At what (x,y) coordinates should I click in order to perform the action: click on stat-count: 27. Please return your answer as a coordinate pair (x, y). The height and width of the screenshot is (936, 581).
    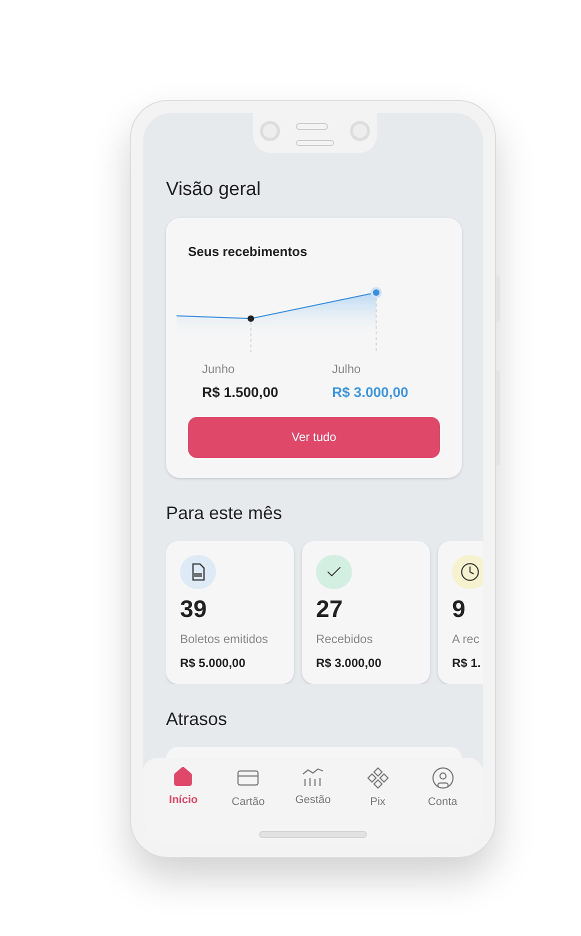
    Looking at the image, I should click on (329, 610).